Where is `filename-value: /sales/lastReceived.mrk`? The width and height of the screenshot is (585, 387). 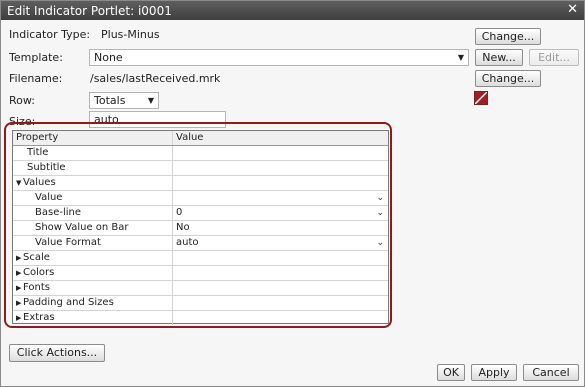 filename-value: /sales/lastReceived.mrk is located at coordinates (155, 78).